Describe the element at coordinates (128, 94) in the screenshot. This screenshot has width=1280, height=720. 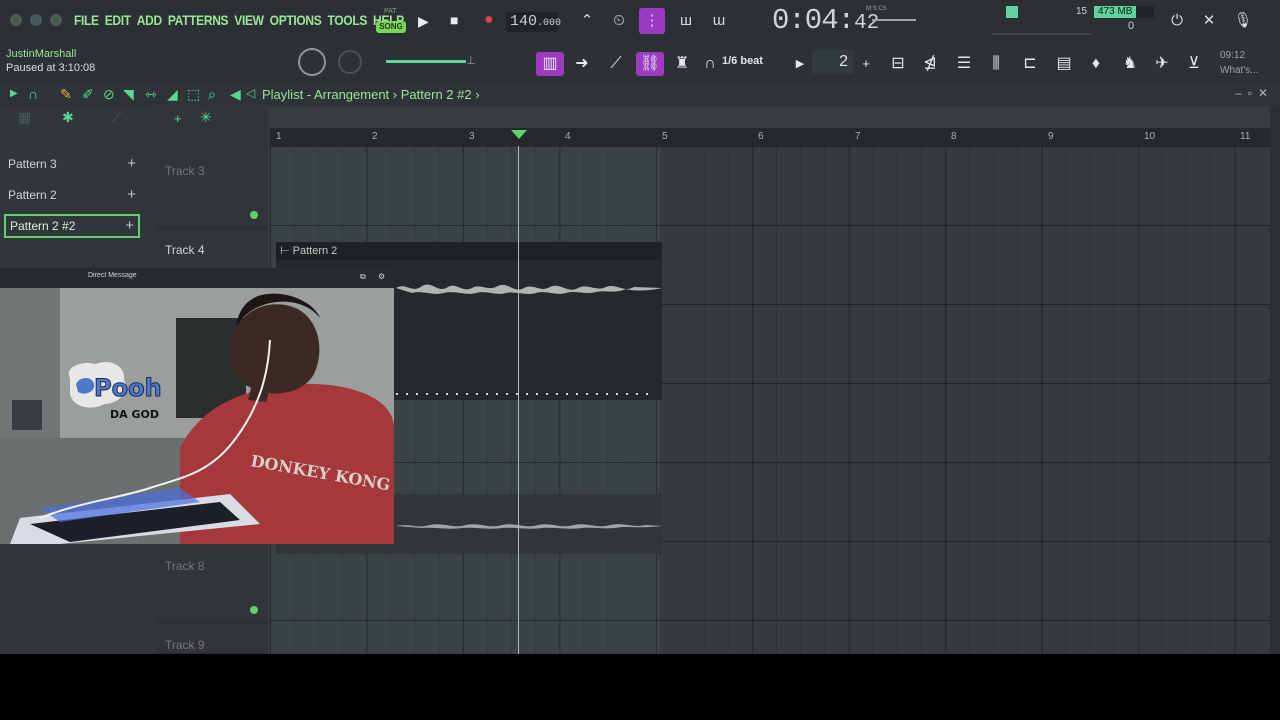
I see `mute-icon: ◥` at that location.